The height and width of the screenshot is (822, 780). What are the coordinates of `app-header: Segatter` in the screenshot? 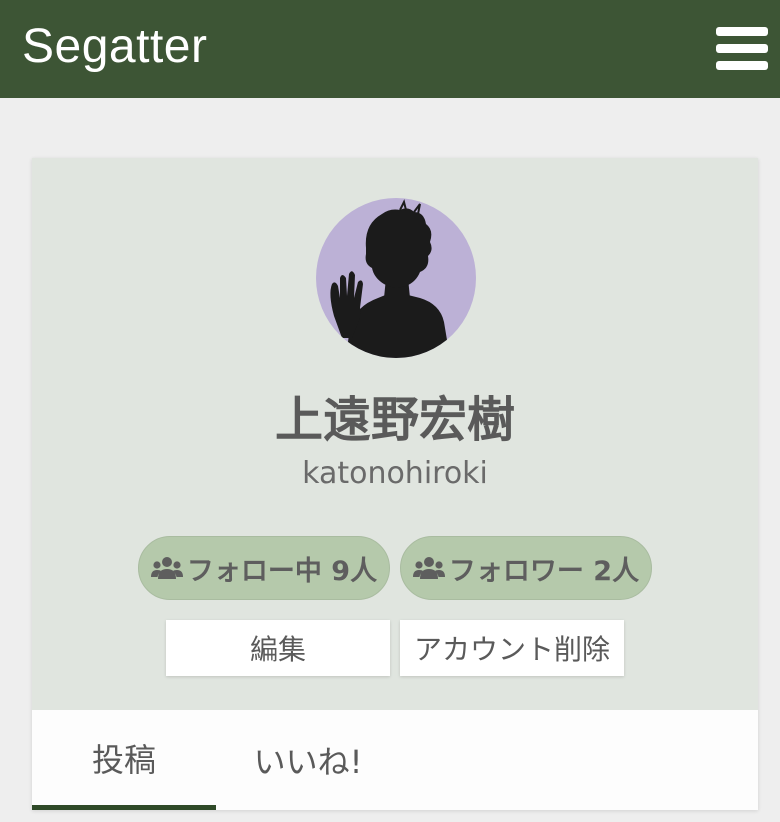 It's located at (390, 49).